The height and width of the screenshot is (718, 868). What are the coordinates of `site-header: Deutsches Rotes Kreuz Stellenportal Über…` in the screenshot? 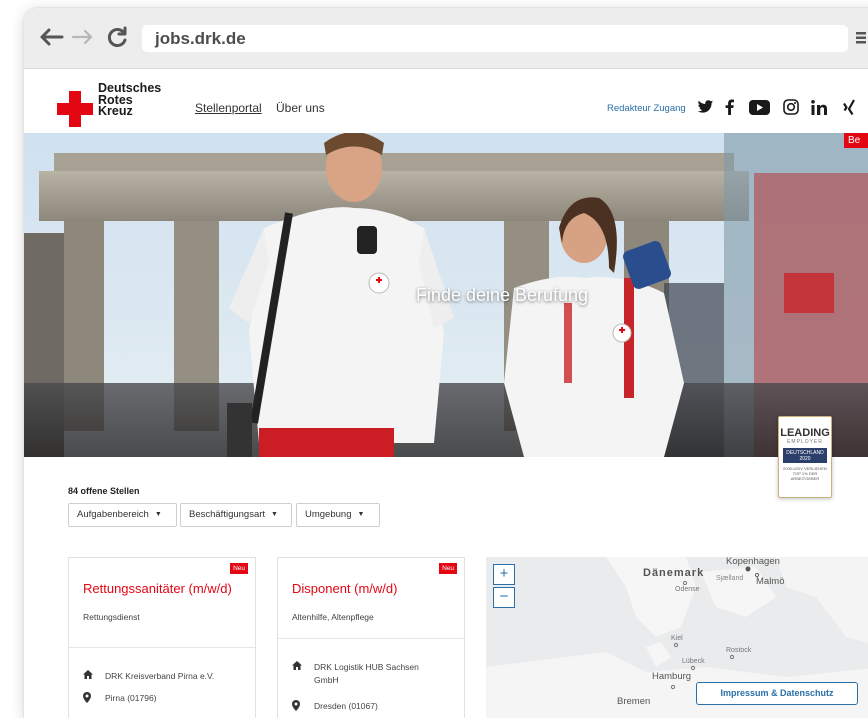 It's located at (446, 101).